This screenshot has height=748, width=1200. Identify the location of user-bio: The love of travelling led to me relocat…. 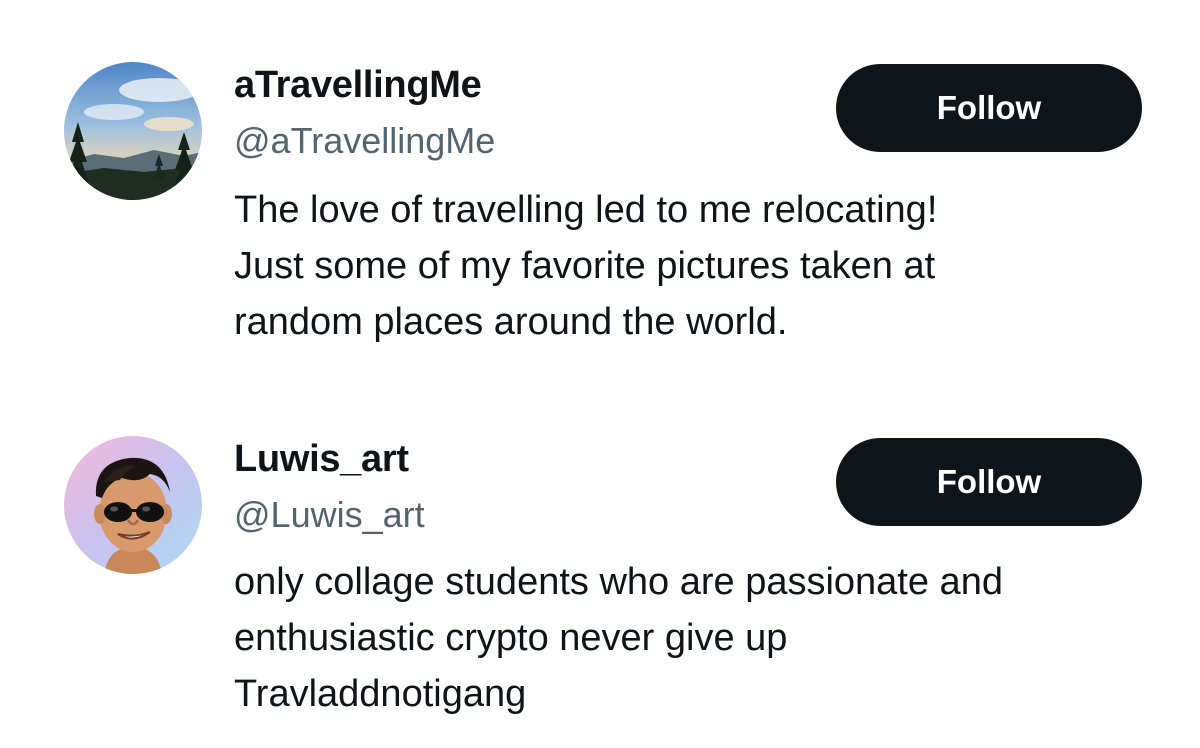
(586, 266).